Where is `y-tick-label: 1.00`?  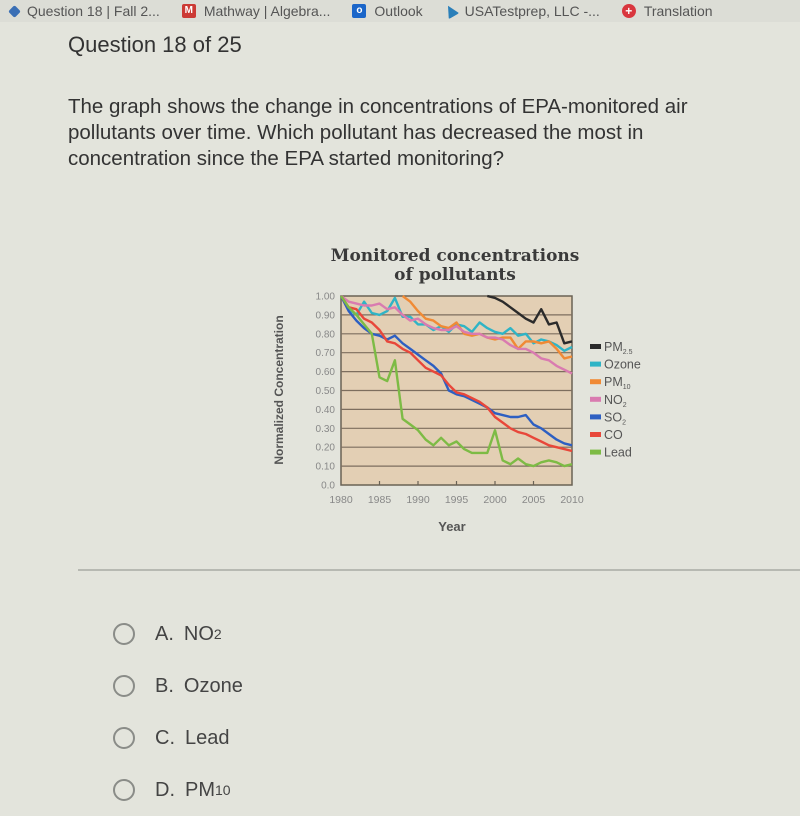
y-tick-label: 1.00 is located at coordinates (326, 297).